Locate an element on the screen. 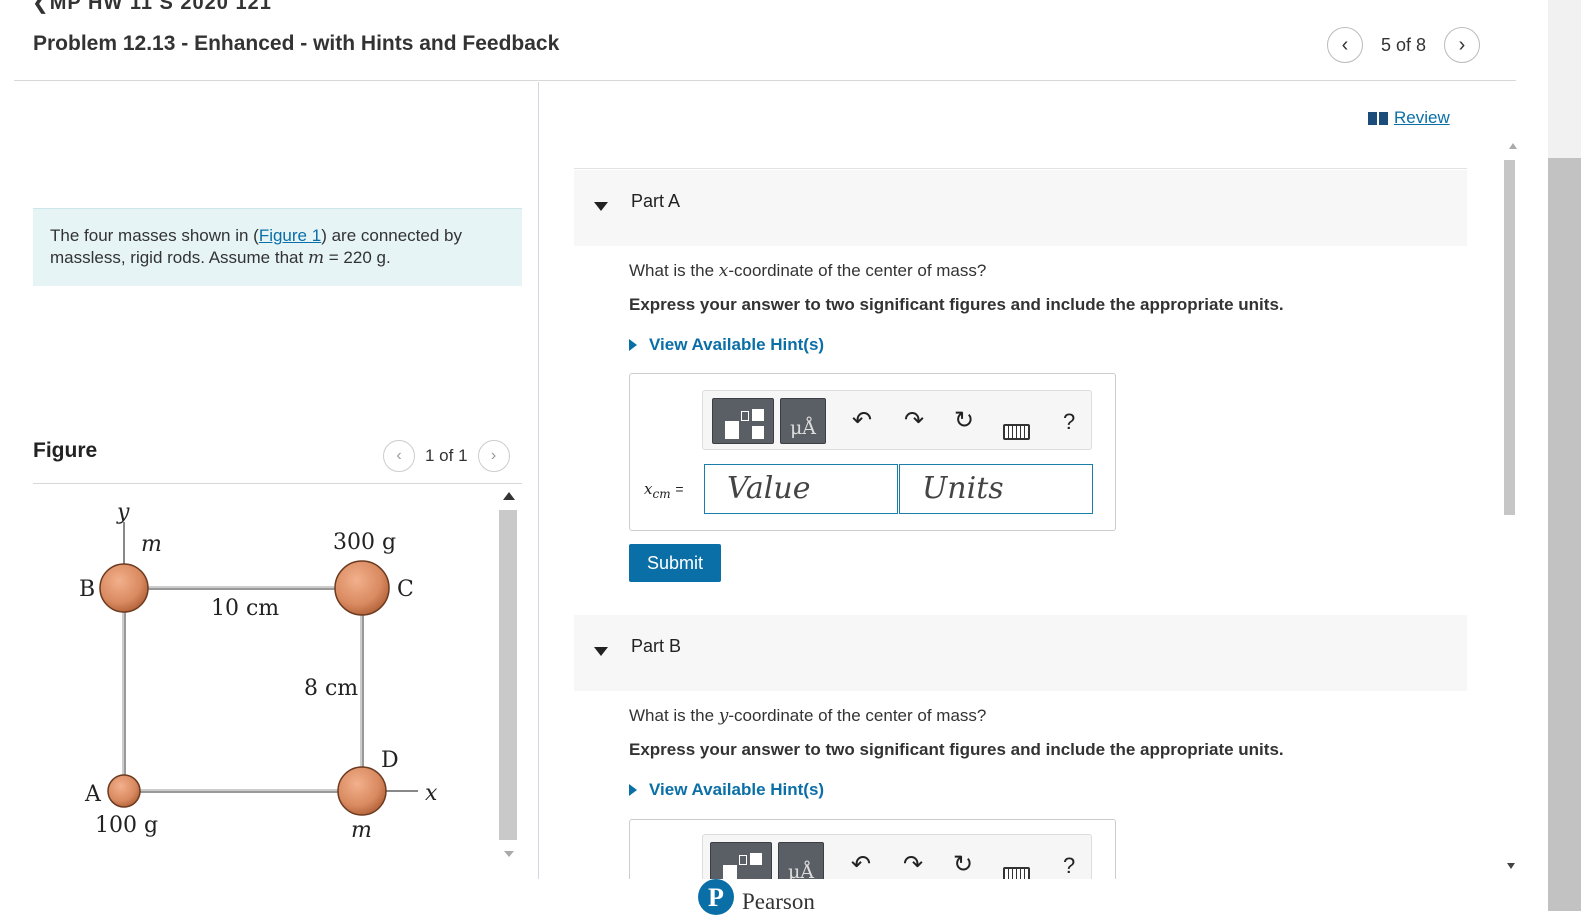 Image resolution: width=1581 pixels, height=917 pixels. figure-pager-text: 1 of 1 is located at coordinates (446, 455).